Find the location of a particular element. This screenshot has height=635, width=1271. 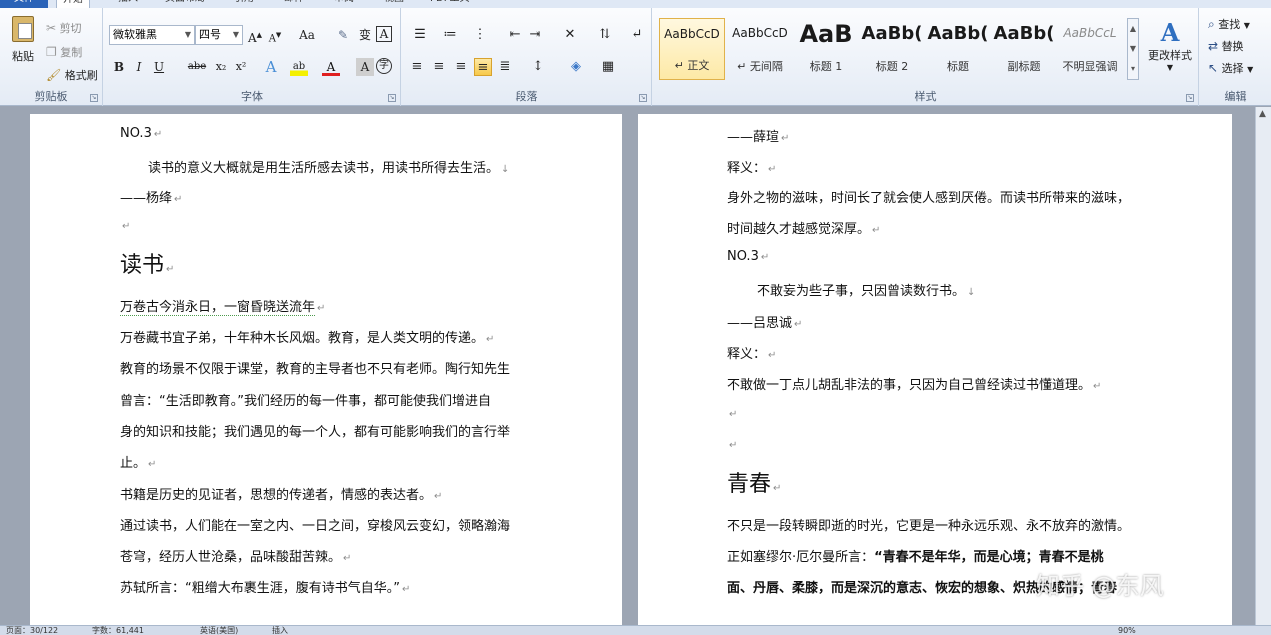

font-name-select: 微软雅黑 ▼ is located at coordinates (152, 35).